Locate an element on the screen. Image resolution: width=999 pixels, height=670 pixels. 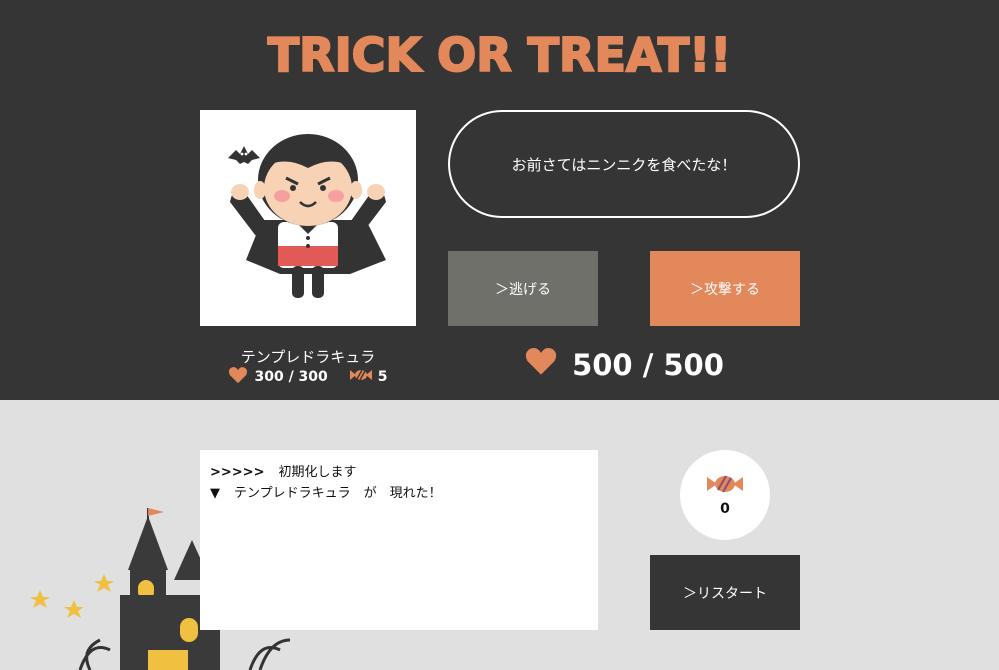
log-prefix: >>>>> is located at coordinates (237, 472).